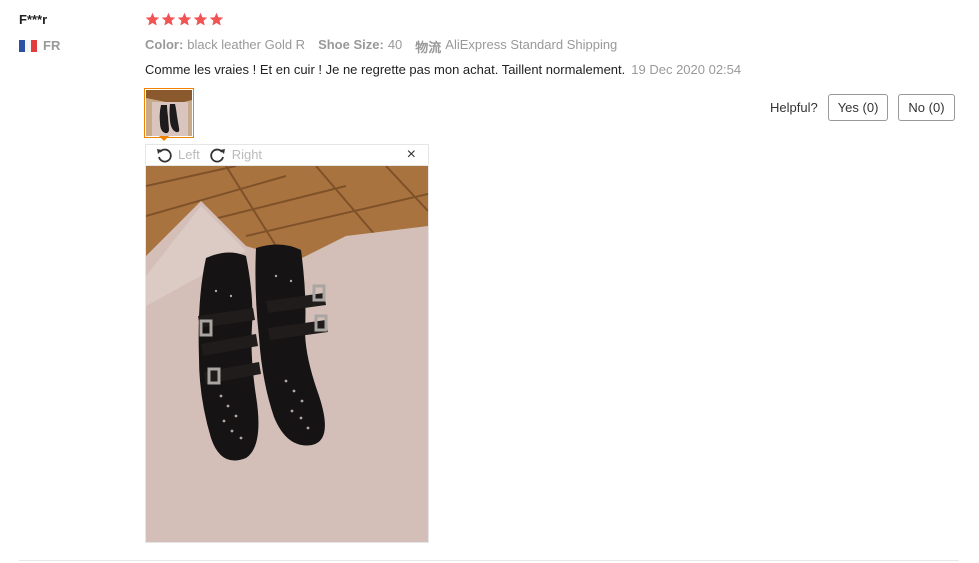  I want to click on star-rating, so click(184, 19).